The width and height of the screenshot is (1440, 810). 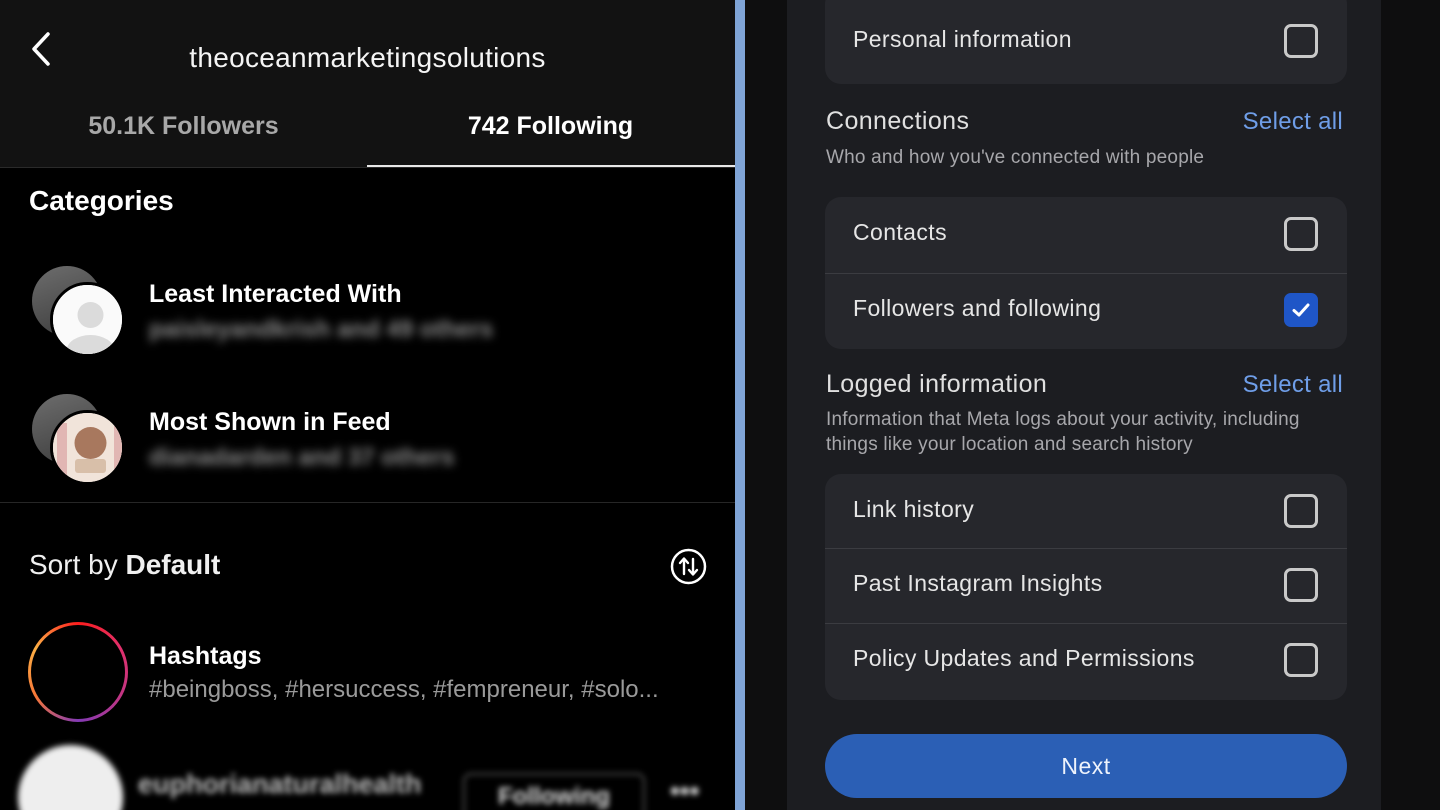 I want to click on category-name: Least Interacted With, so click(x=275, y=294).